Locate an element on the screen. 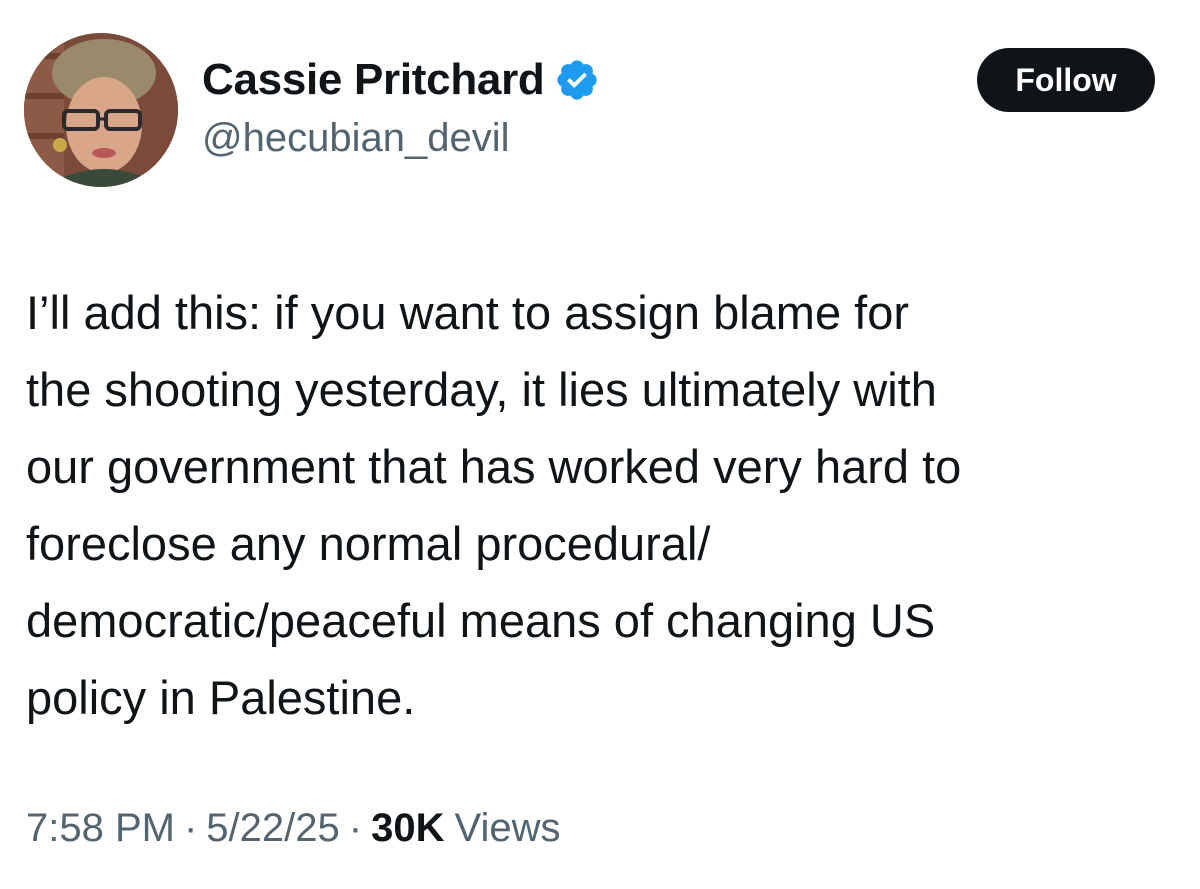 The image size is (1200, 889). views-label: Views is located at coordinates (507, 828).